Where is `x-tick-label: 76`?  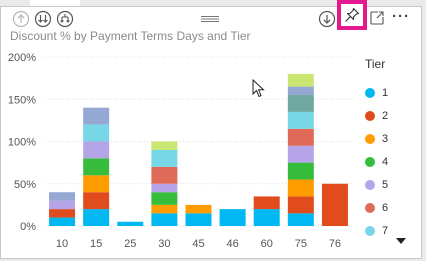 x-tick-label: 76 is located at coordinates (335, 244).